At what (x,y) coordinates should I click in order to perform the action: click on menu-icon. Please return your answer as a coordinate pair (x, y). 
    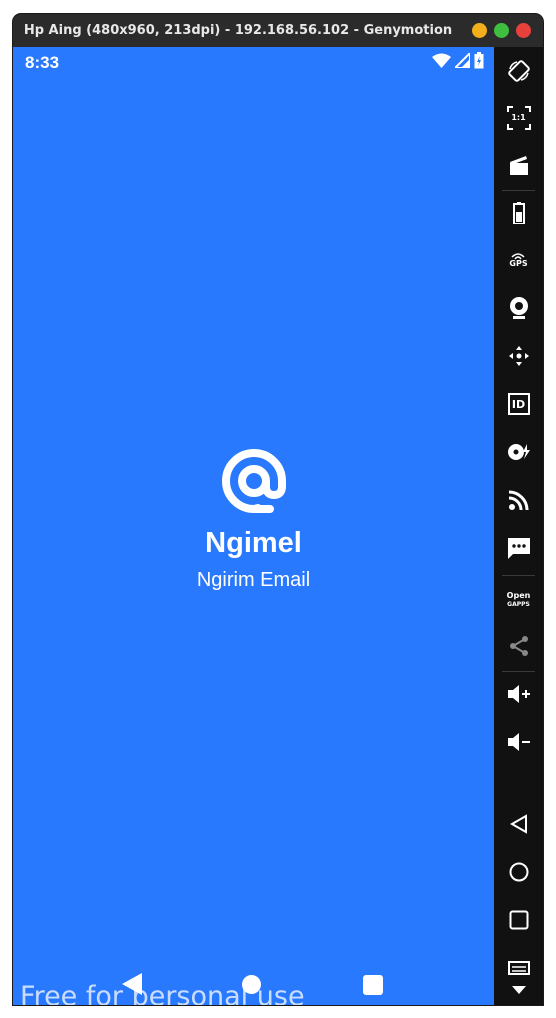
    Looking at the image, I should click on (518, 968).